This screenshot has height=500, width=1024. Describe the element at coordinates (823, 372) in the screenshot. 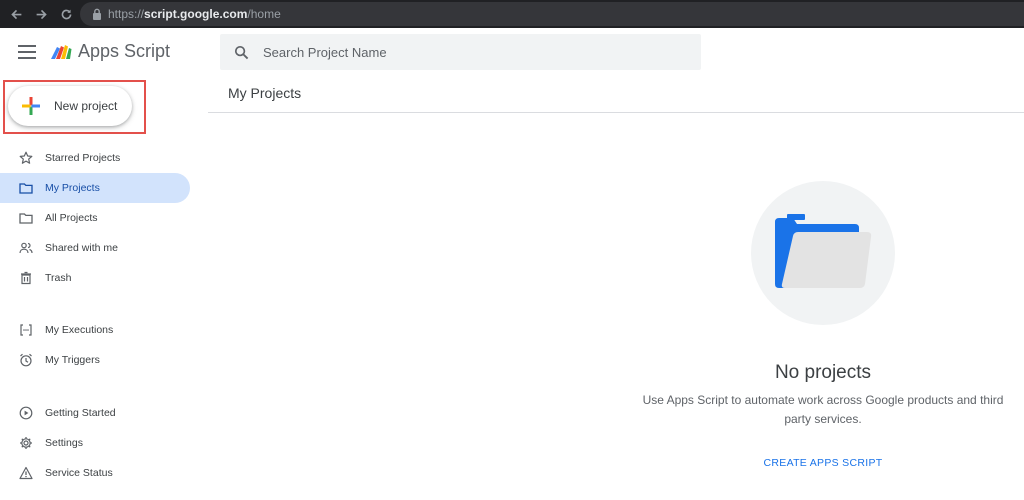

I see `empty-state-title: No projects` at that location.